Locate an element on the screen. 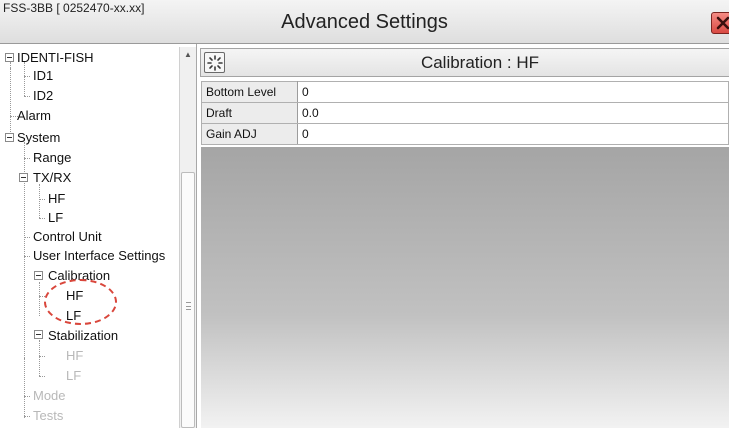 The height and width of the screenshot is (428, 729). tree-item-range: Range is located at coordinates (52, 158).